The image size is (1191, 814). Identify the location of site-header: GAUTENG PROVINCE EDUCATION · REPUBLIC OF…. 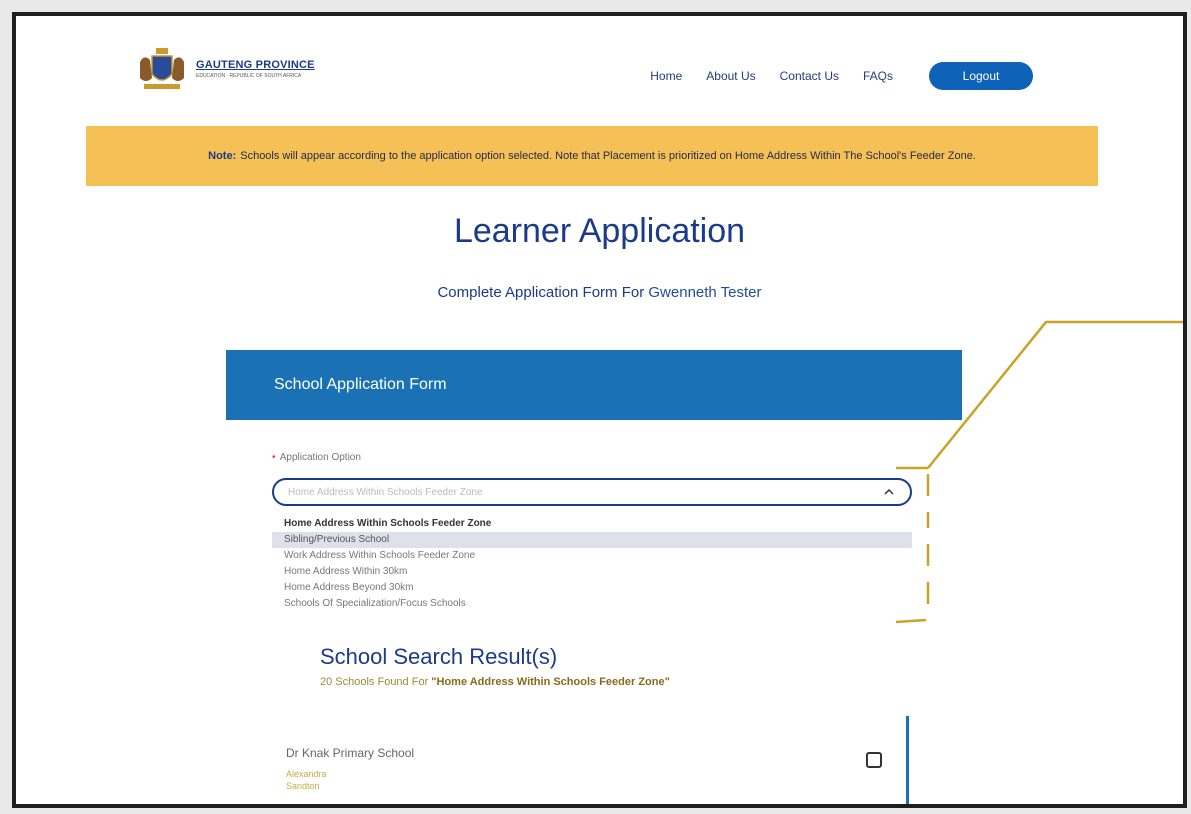
(599, 72).